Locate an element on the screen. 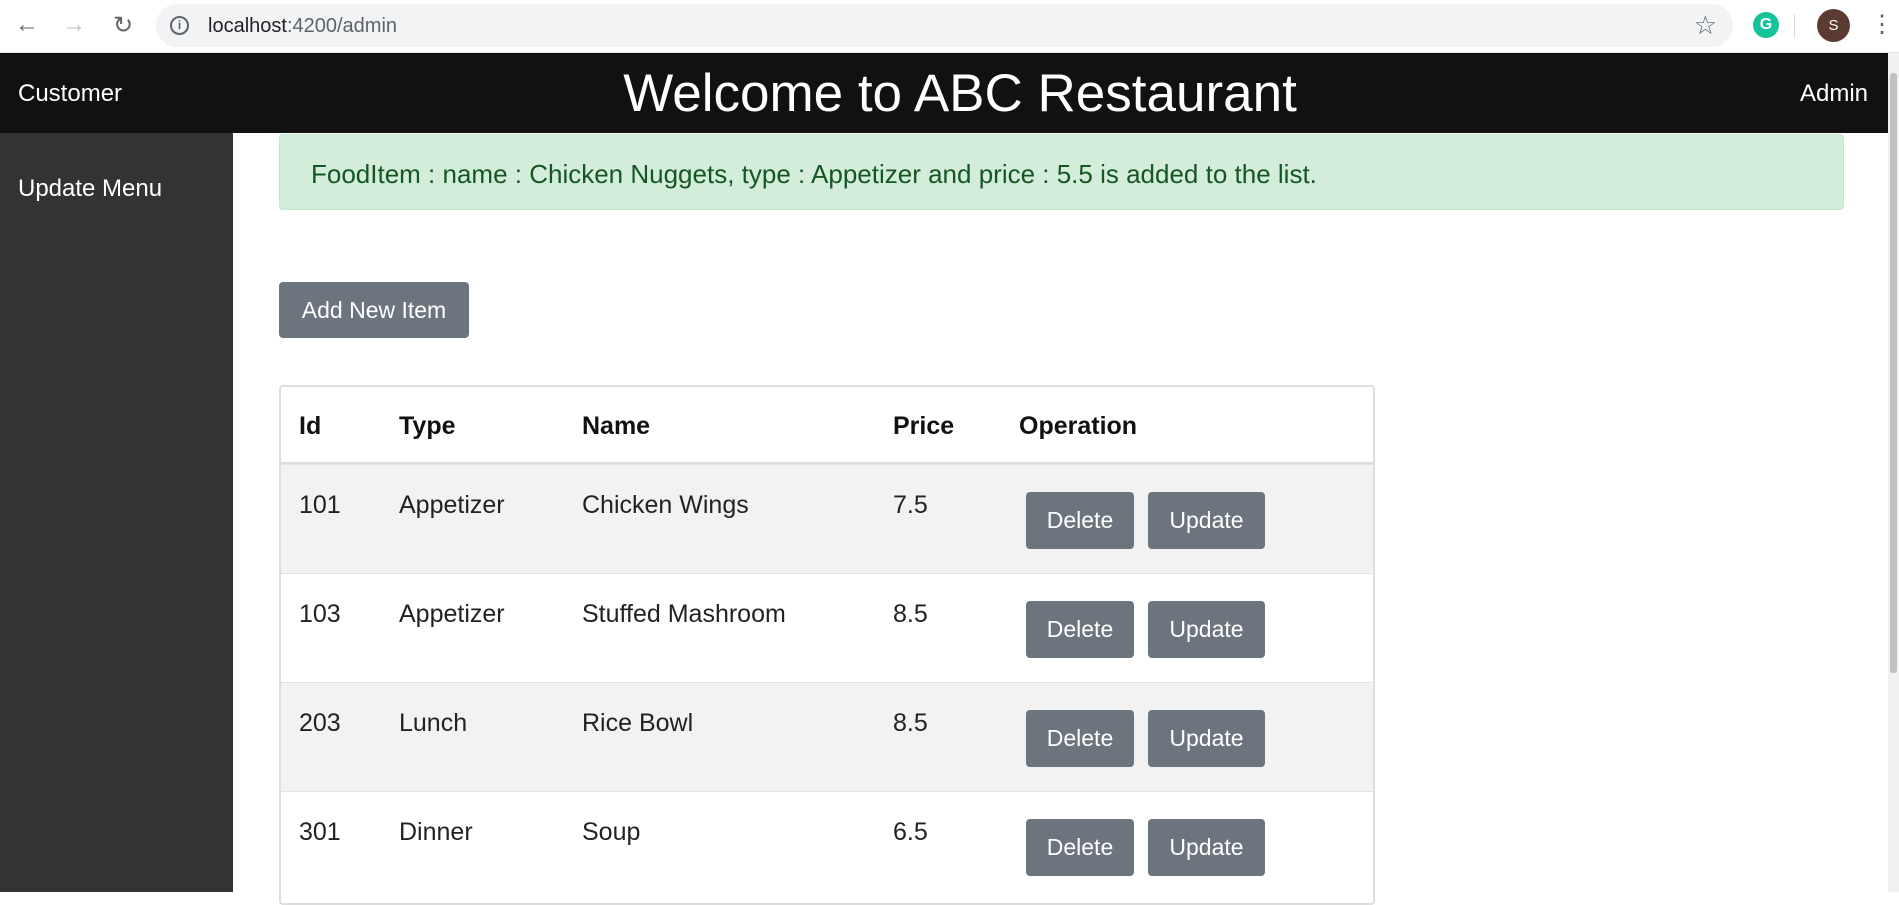 The width and height of the screenshot is (1899, 905). add-new-item-button: Add New Item is located at coordinates (374, 310).